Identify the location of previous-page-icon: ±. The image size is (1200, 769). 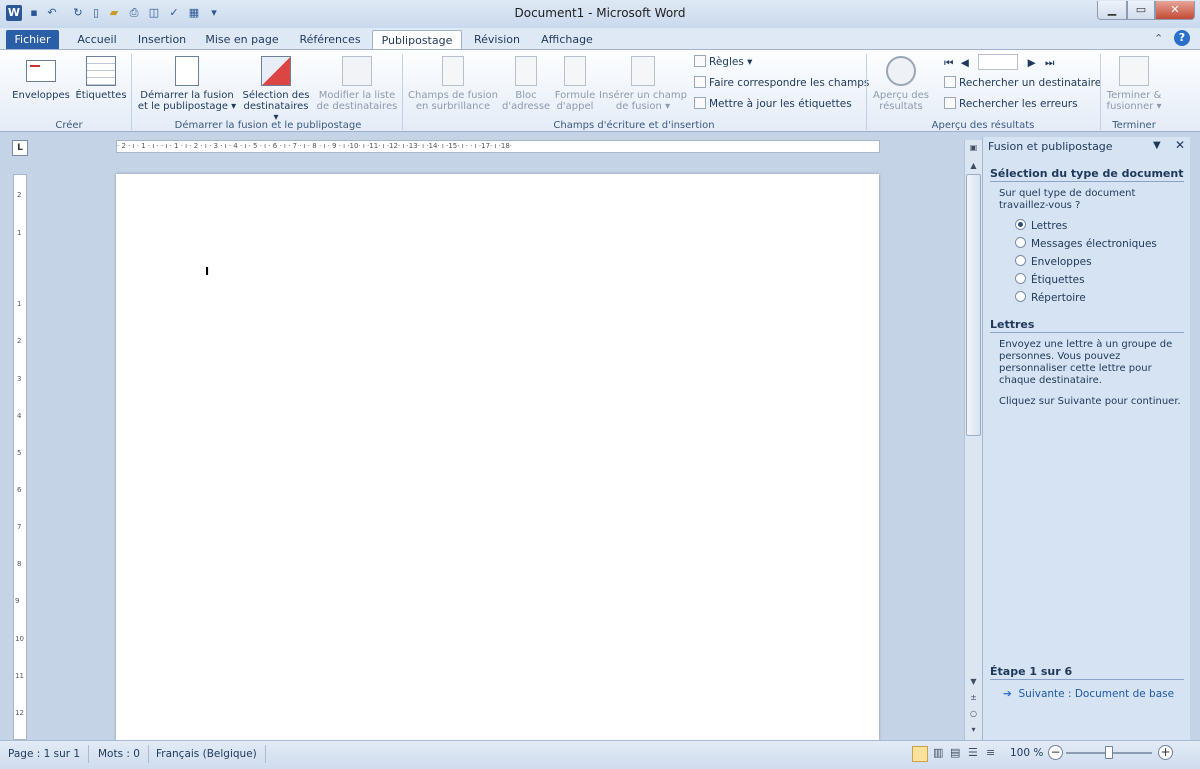
(973, 698).